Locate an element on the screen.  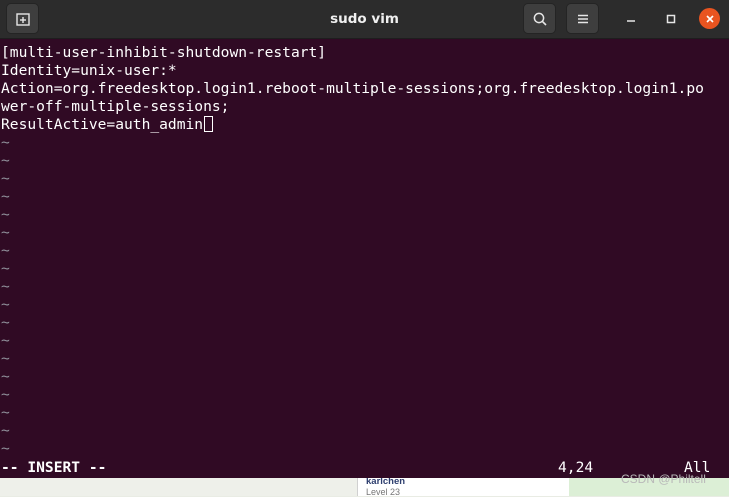
watermark: CSDN @Philtell is located at coordinates (663, 479).